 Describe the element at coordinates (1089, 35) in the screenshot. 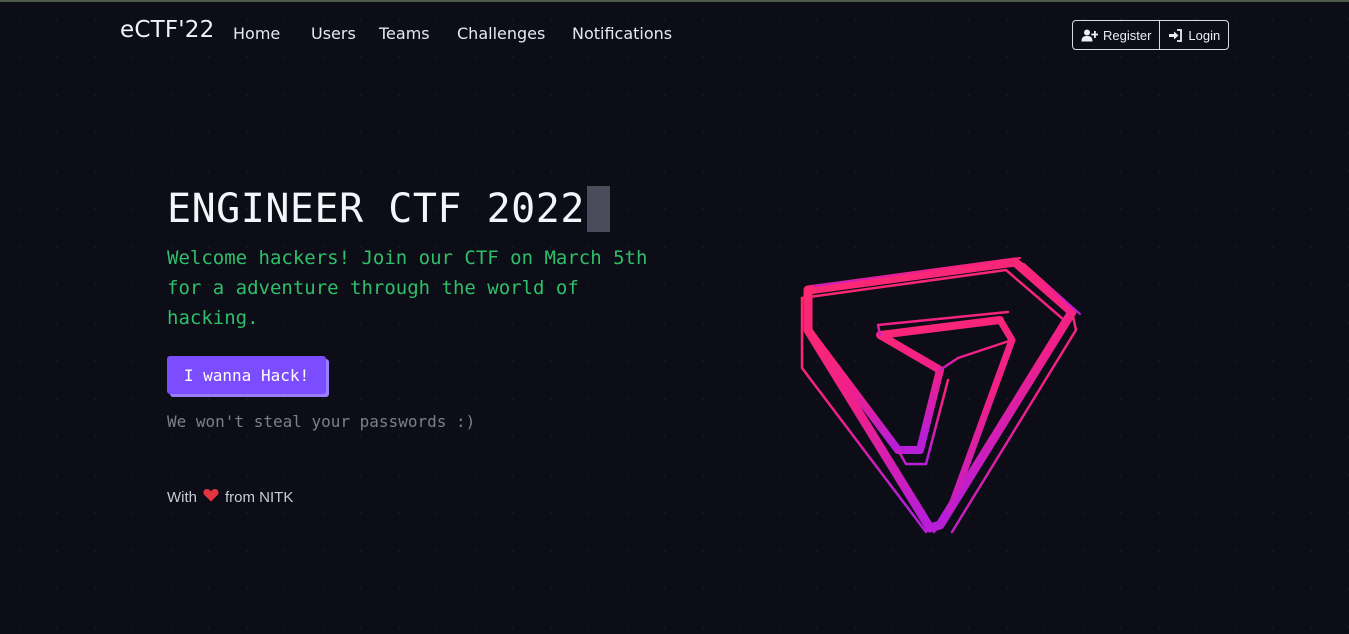

I see `user-plus-icon` at that location.